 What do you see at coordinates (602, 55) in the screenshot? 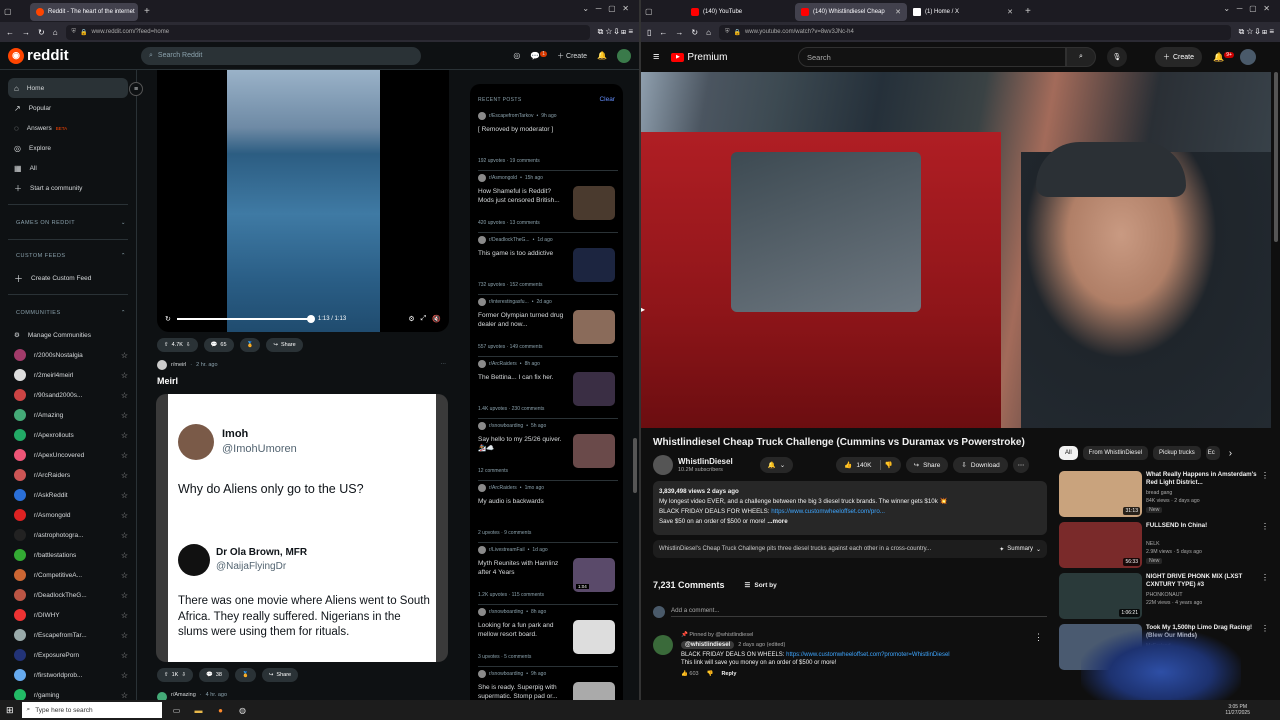
I see `bell-icon: 🔔` at bounding box center [602, 55].